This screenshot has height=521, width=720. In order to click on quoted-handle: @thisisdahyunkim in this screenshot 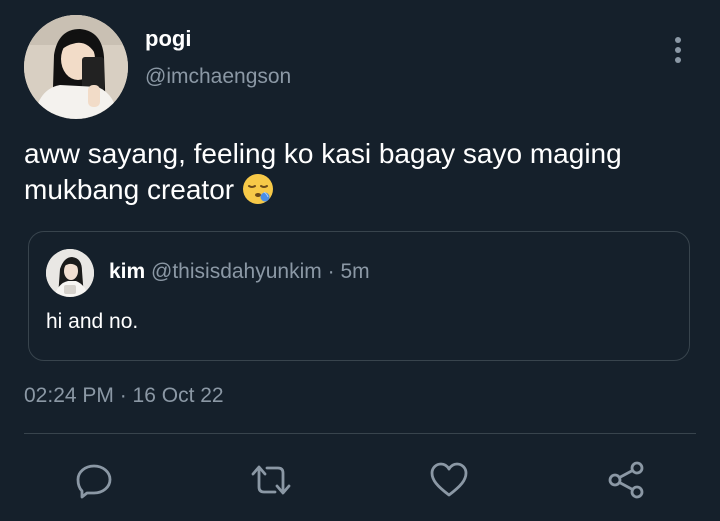, I will do `click(236, 271)`.